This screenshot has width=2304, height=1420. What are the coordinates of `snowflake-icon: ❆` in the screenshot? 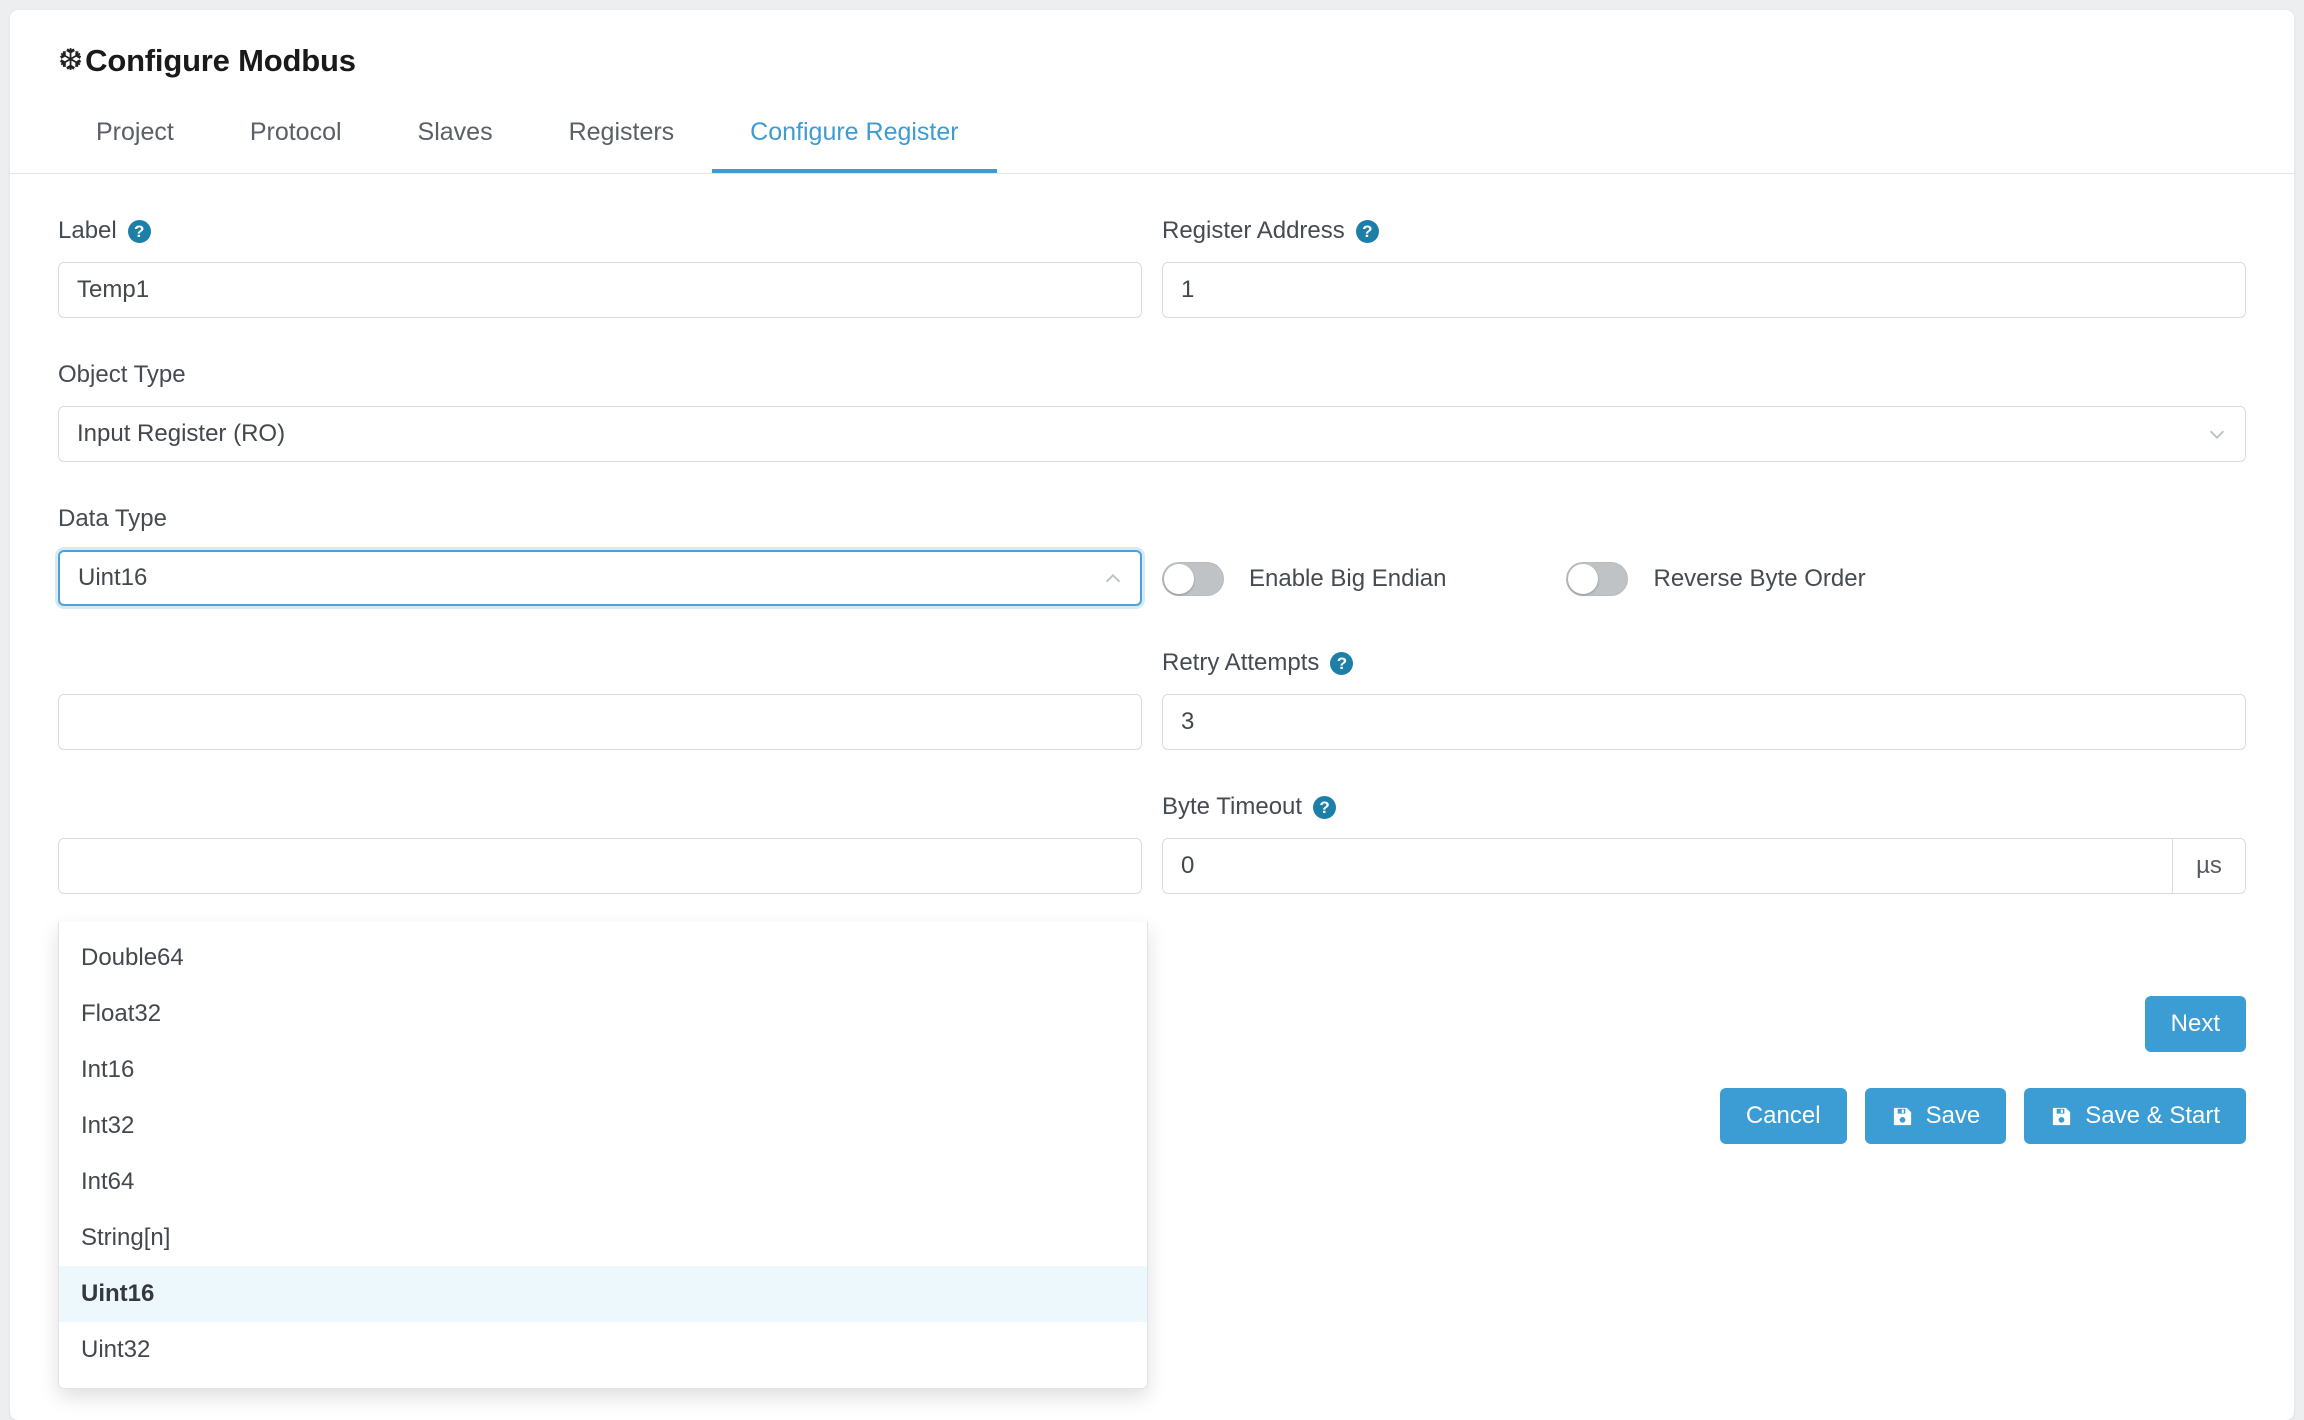 It's located at (71, 60).